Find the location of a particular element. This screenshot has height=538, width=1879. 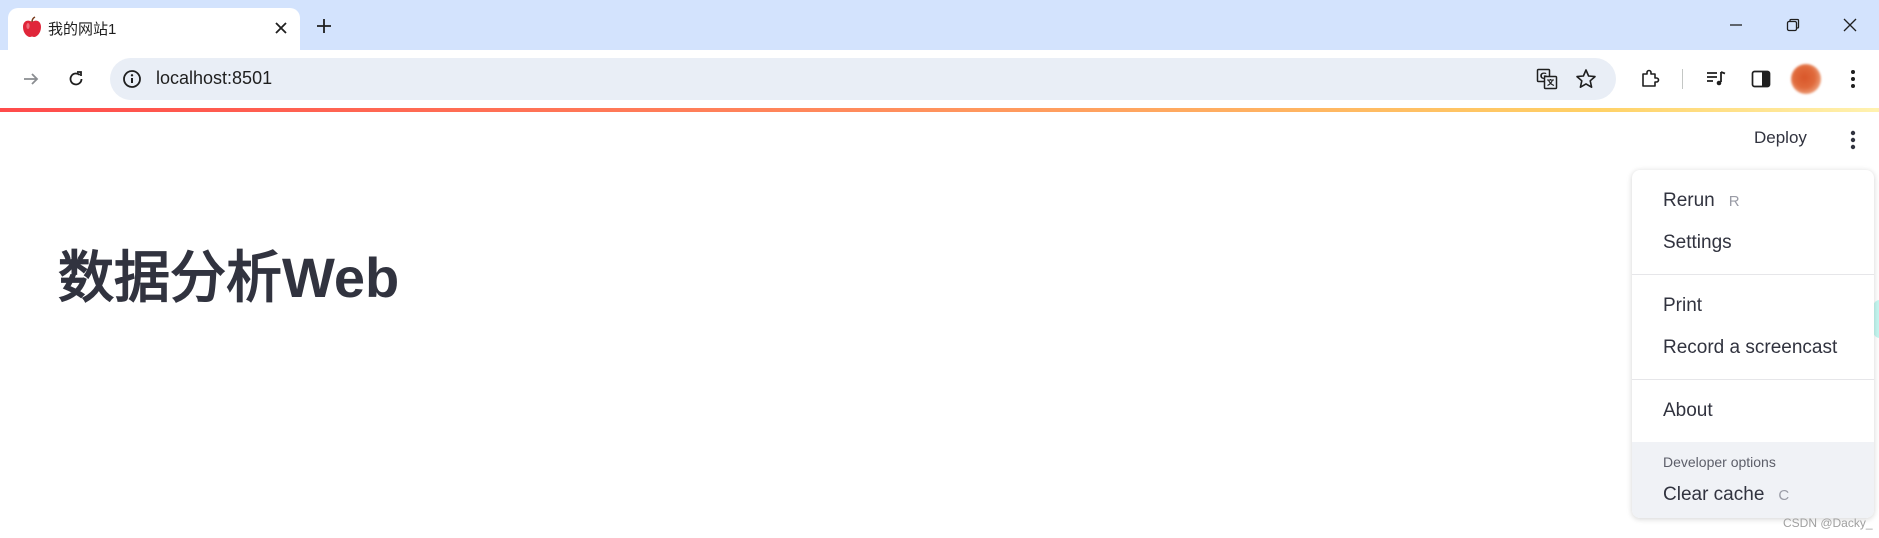

tab-strip: 我的网站1 is located at coordinates (939, 25).